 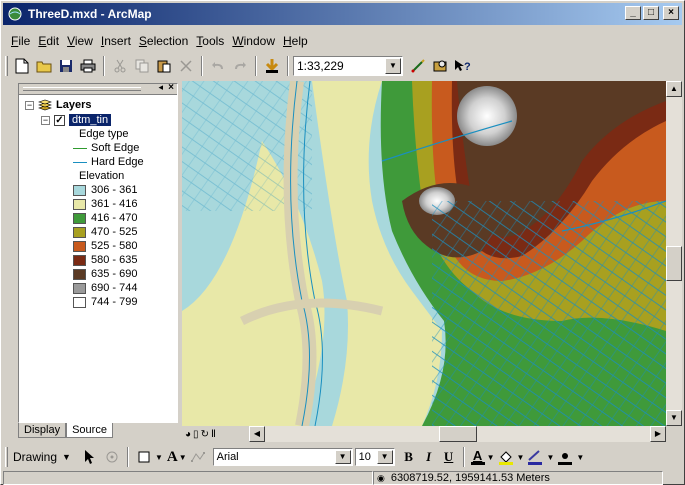 What do you see at coordinates (240, 66) in the screenshot?
I see `redo-icon` at bounding box center [240, 66].